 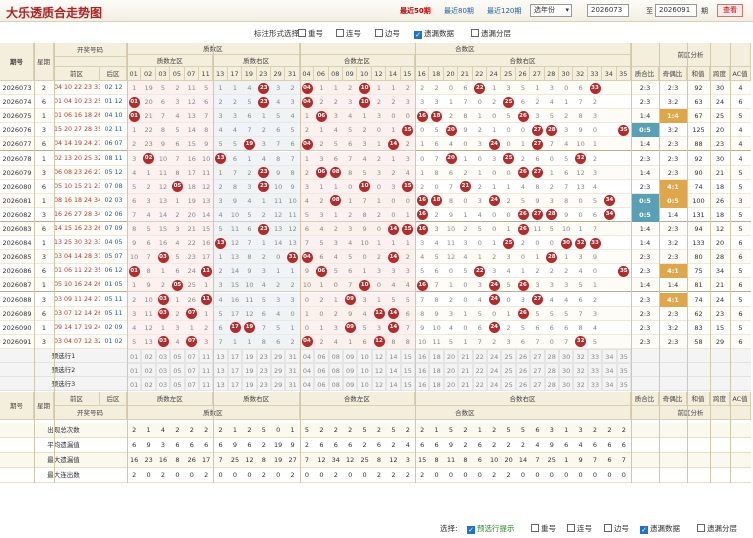 What do you see at coordinates (717, 528) in the screenshot?
I see `bottom-option-omission-layer: 遗漏分层` at bounding box center [717, 528].